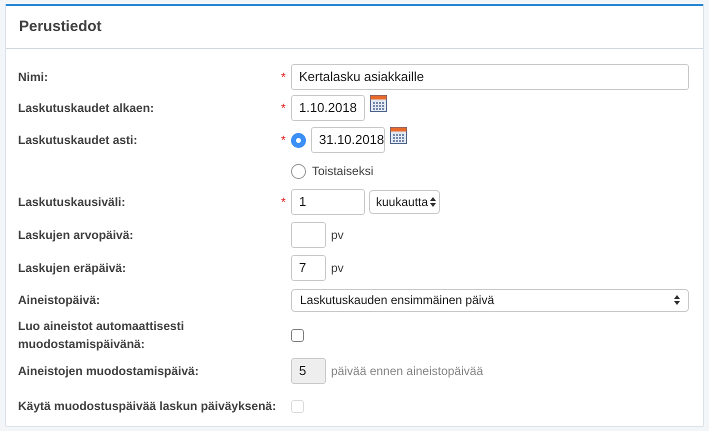  What do you see at coordinates (490, 300) in the screenshot?
I see `dropdown: Laskutuskauden ensimmäinen päivä` at bounding box center [490, 300].